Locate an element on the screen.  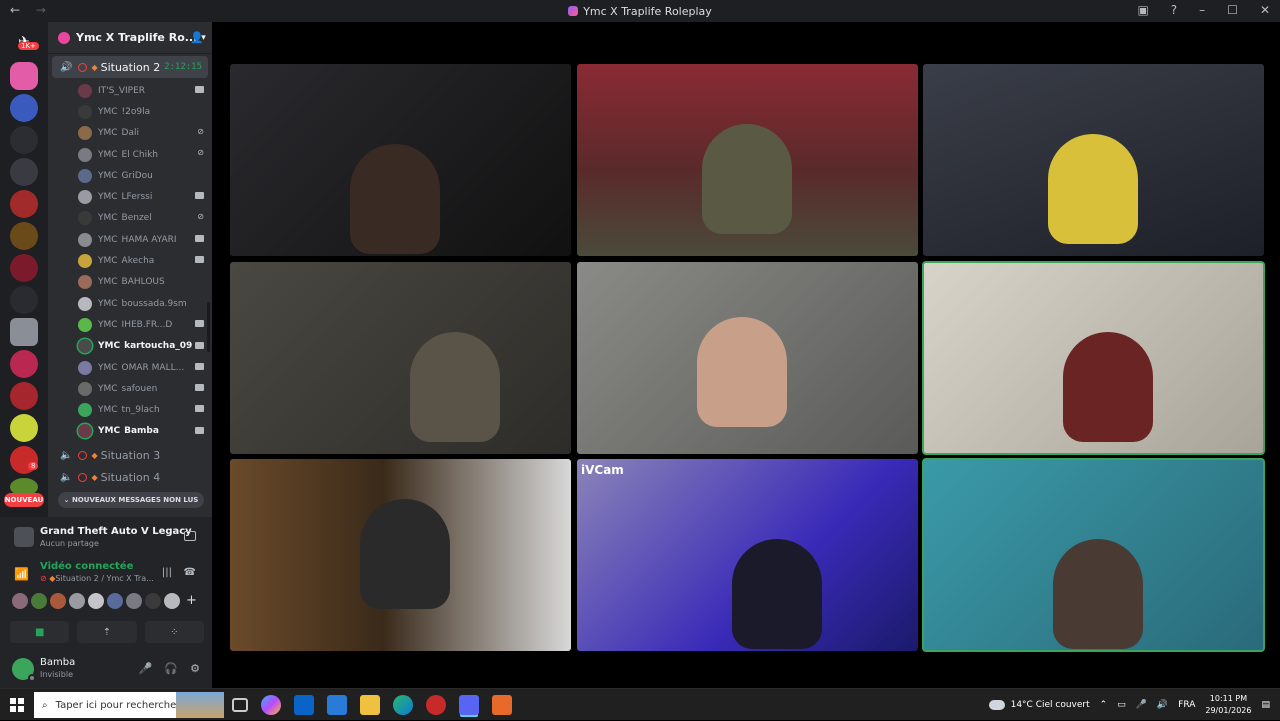
voice-member: YMC Dali ⊘ is located at coordinates (130, 133).